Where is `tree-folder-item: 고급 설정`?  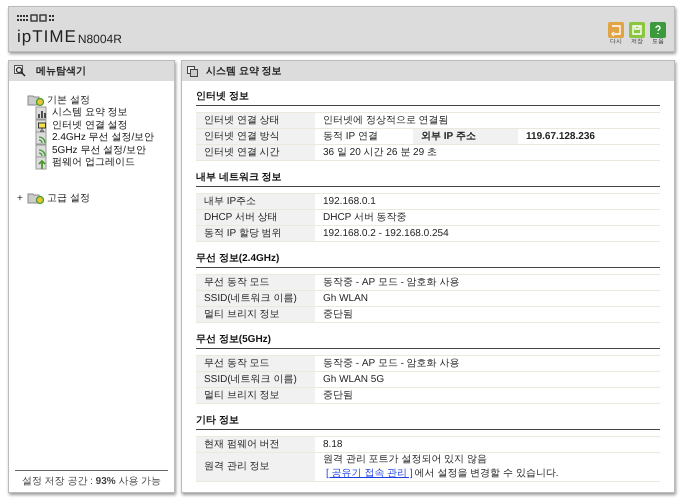
tree-folder-item: 고급 설정 is located at coordinates (68, 198).